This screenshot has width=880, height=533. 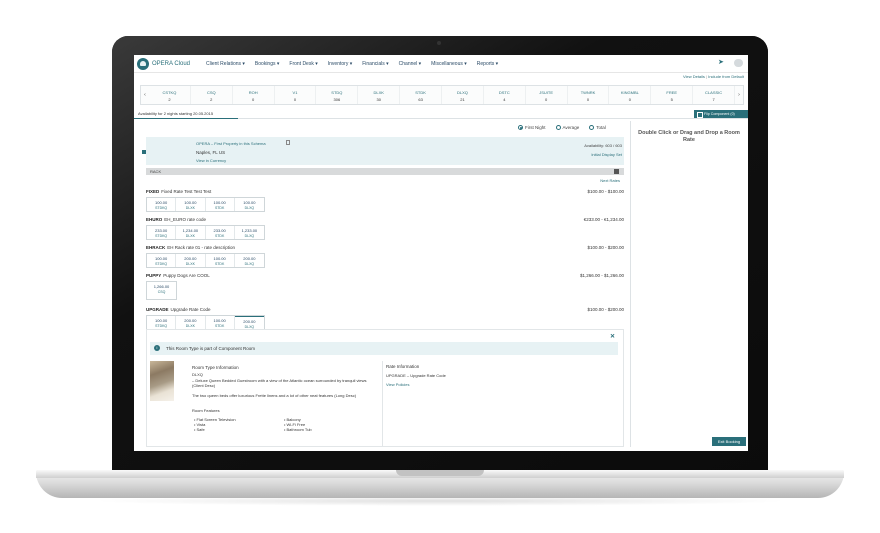 I want to click on collapse-rack-icon, so click(x=616, y=171).